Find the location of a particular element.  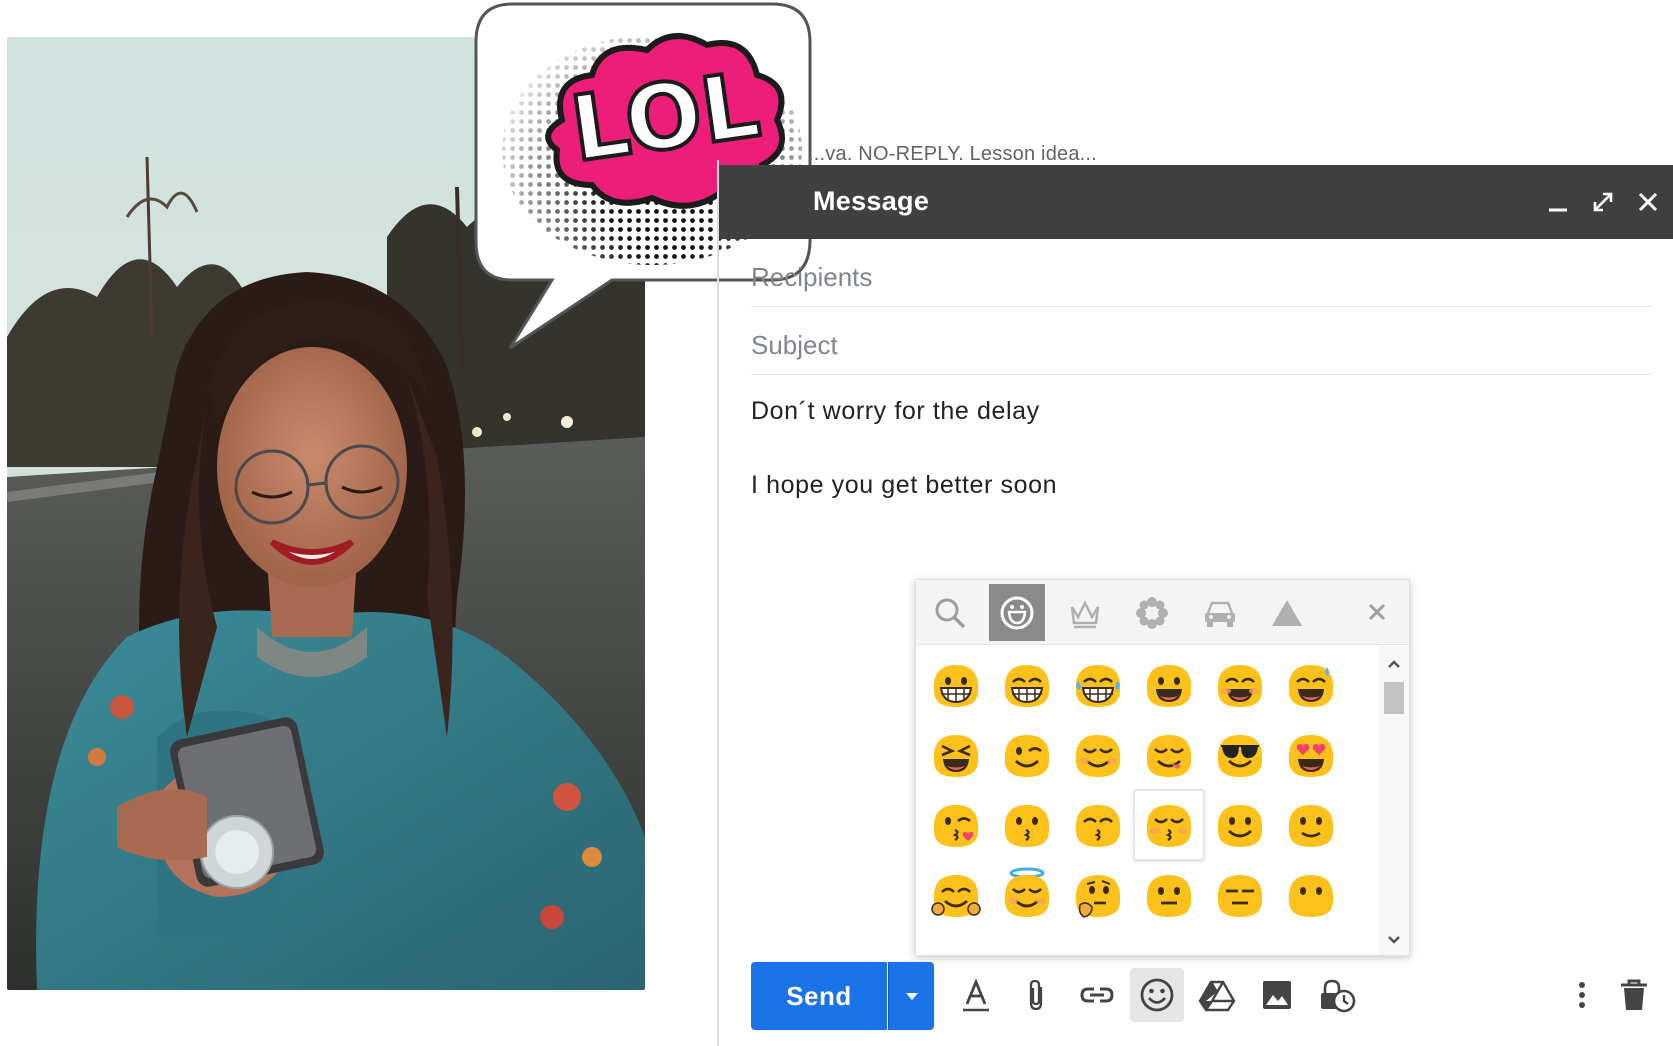

emoji-smile is located at coordinates (1240, 685).